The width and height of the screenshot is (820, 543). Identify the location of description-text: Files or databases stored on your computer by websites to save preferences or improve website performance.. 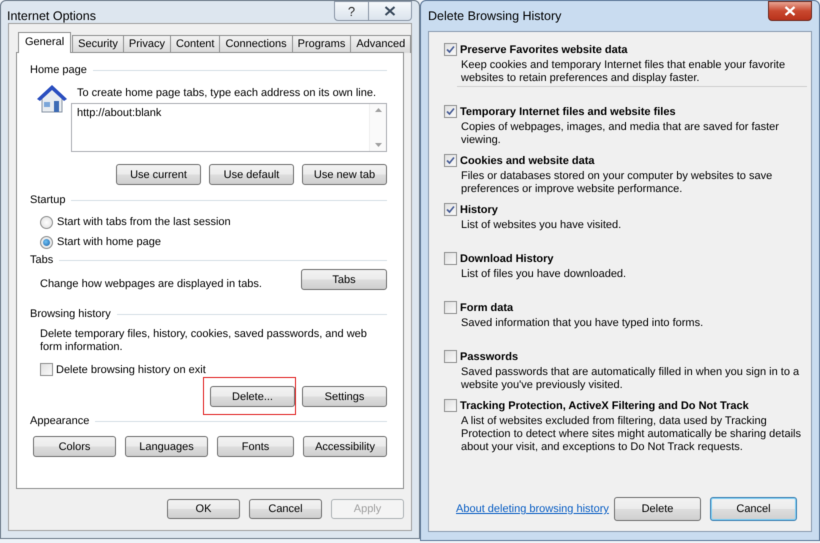
(617, 183).